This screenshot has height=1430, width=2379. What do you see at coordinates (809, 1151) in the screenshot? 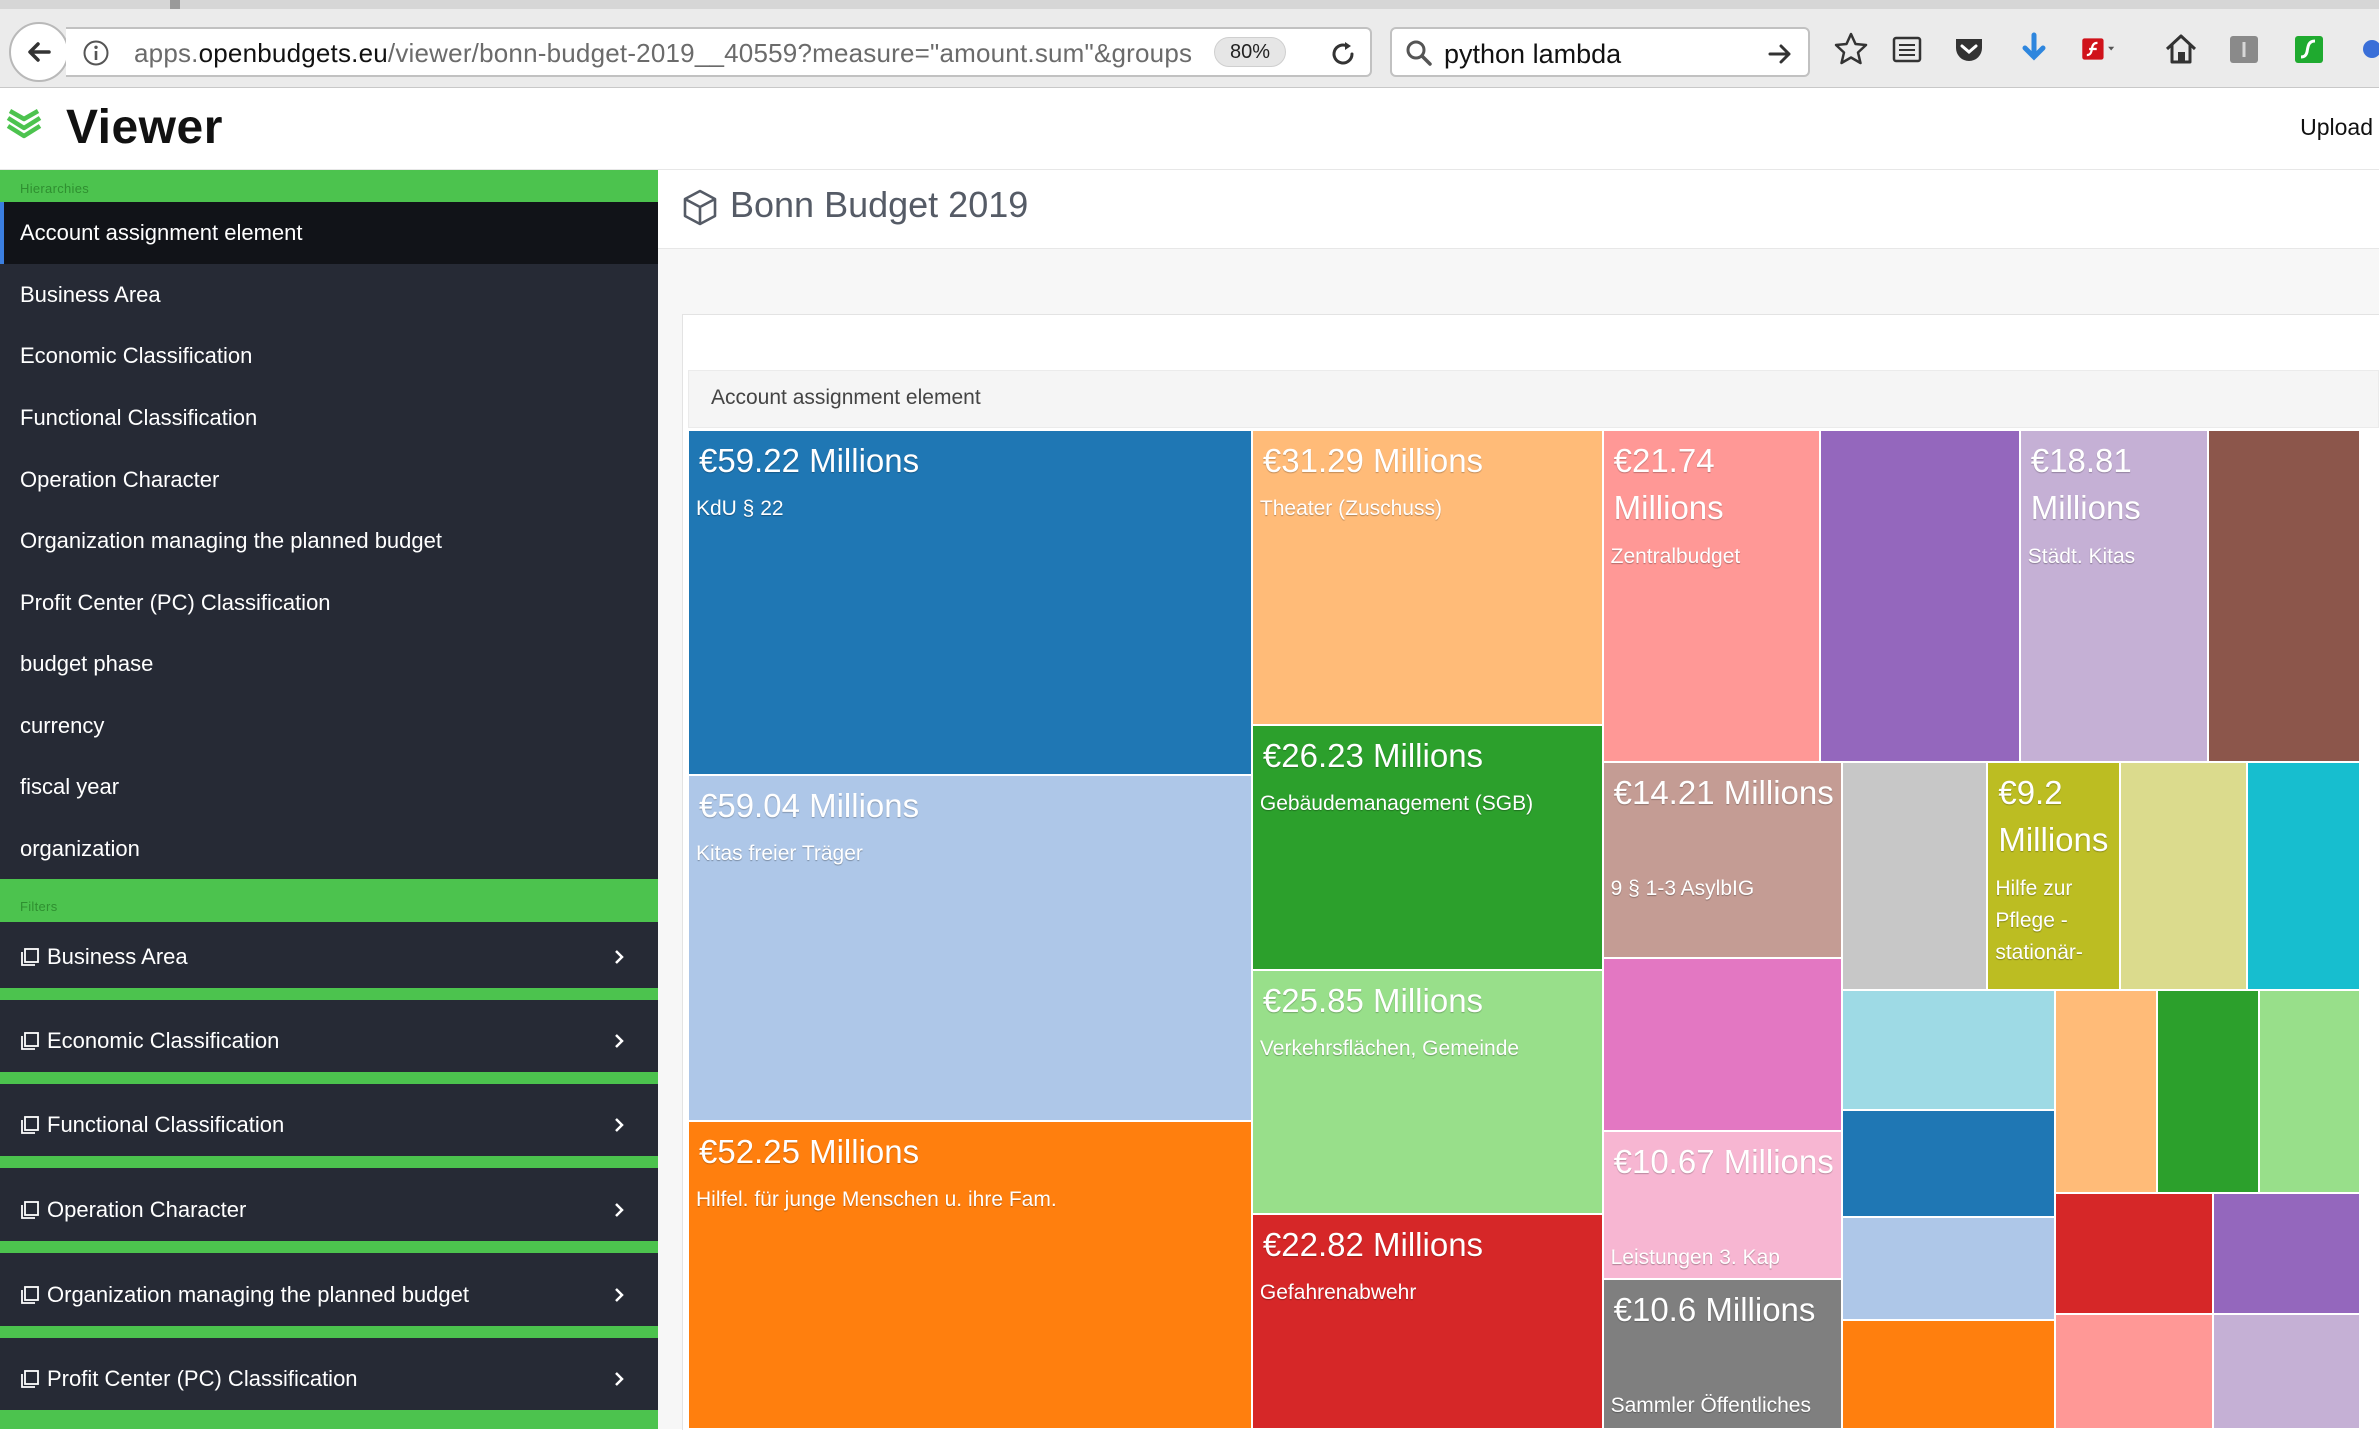
I see `treemap-cell-value: €52.25 Millions` at bounding box center [809, 1151].